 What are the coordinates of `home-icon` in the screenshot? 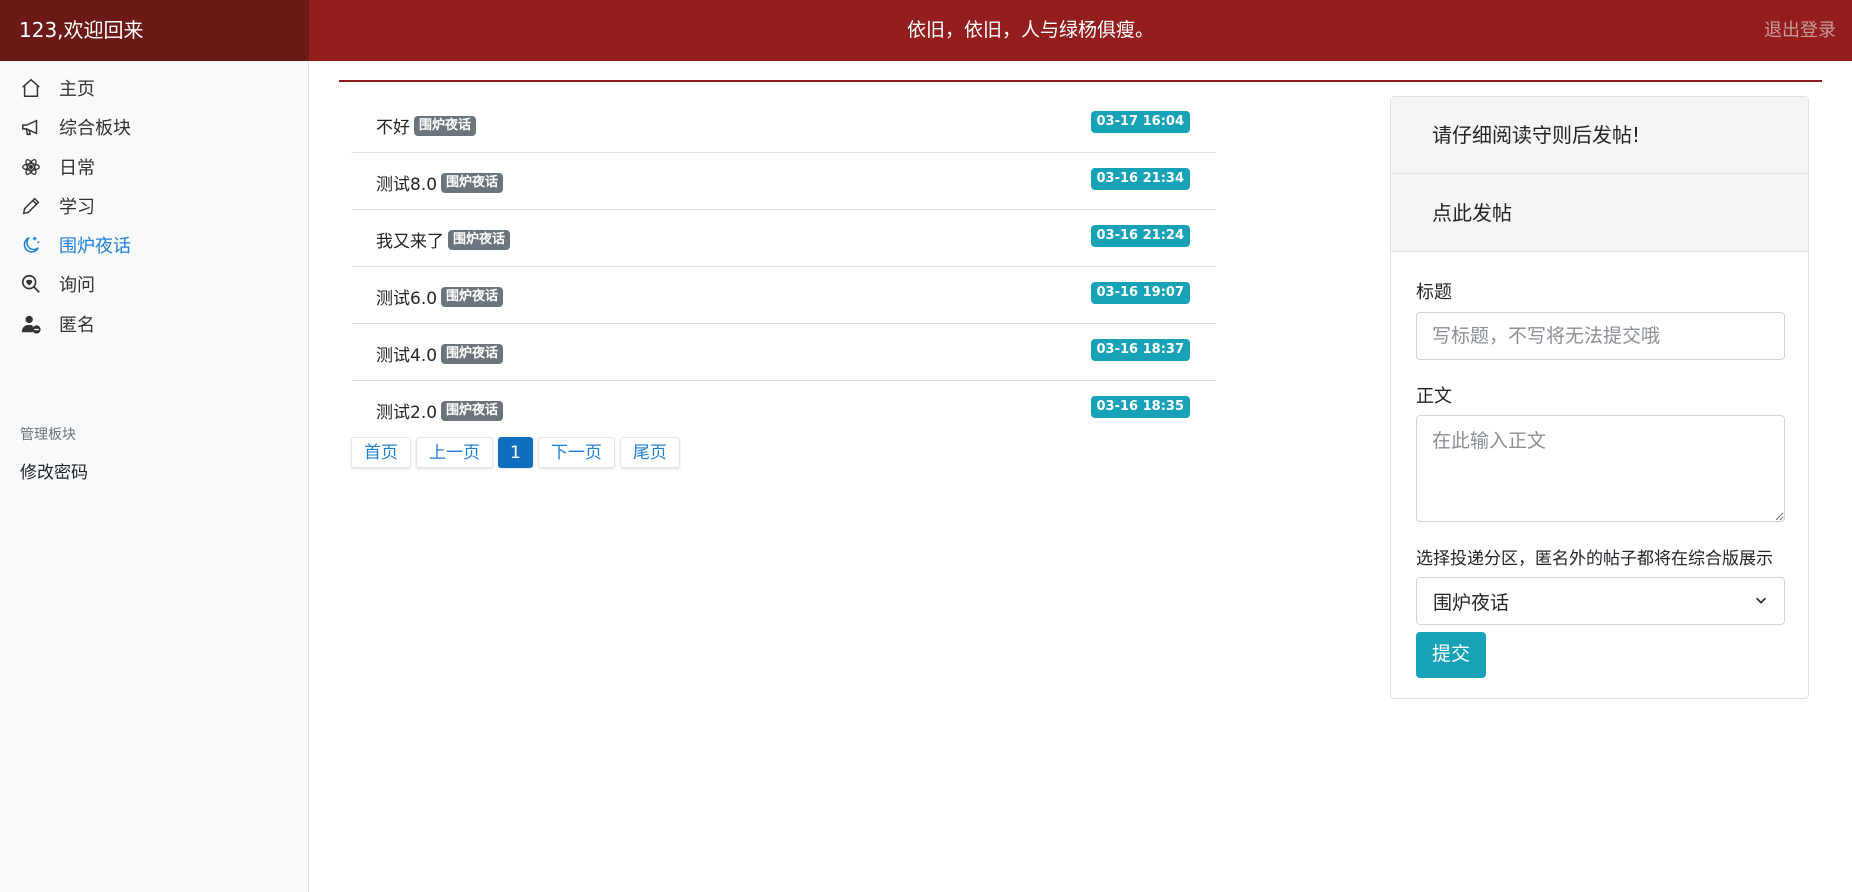 It's located at (31, 88).